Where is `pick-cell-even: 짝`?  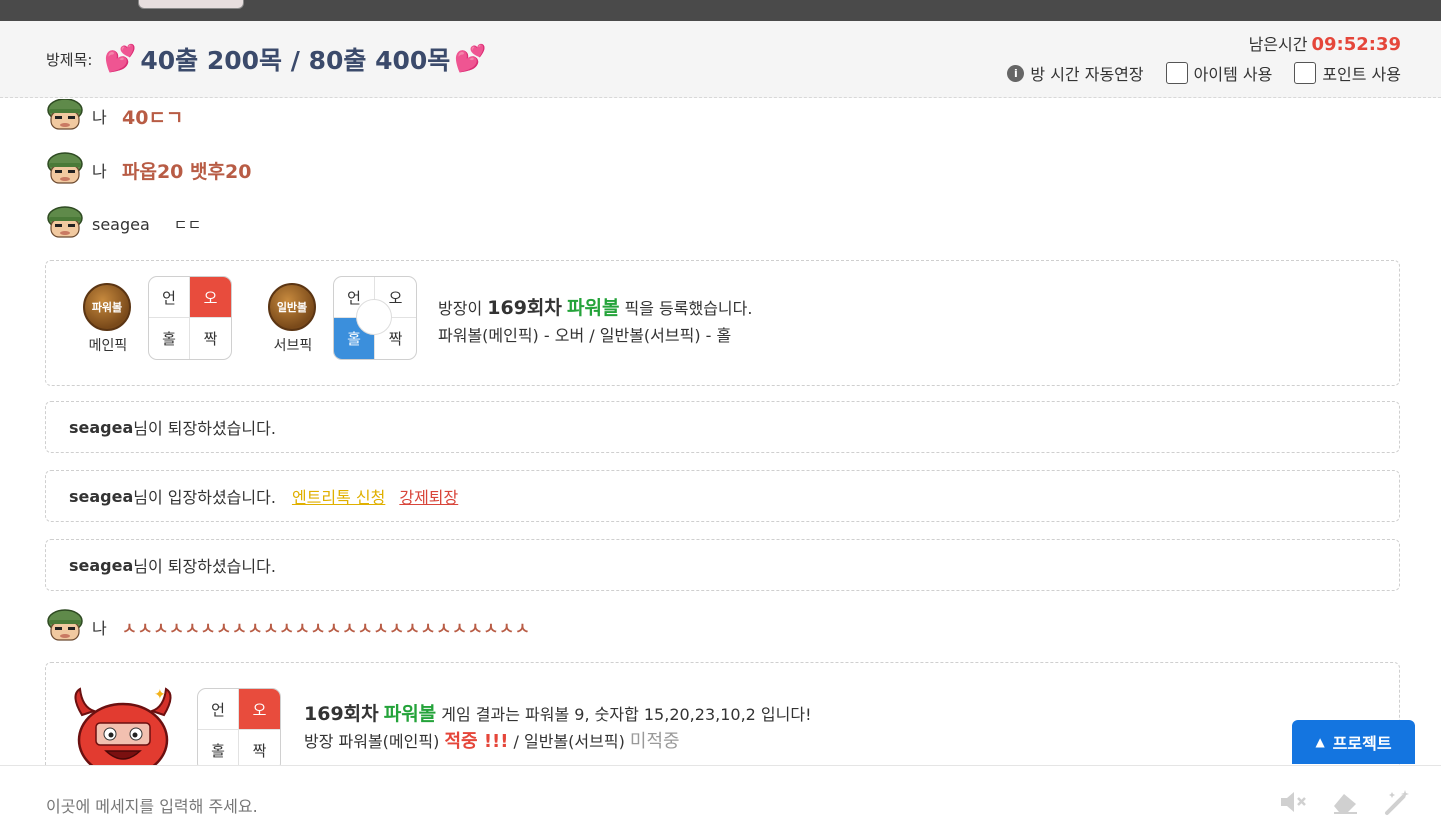
pick-cell-even: 짝 is located at coordinates (210, 339).